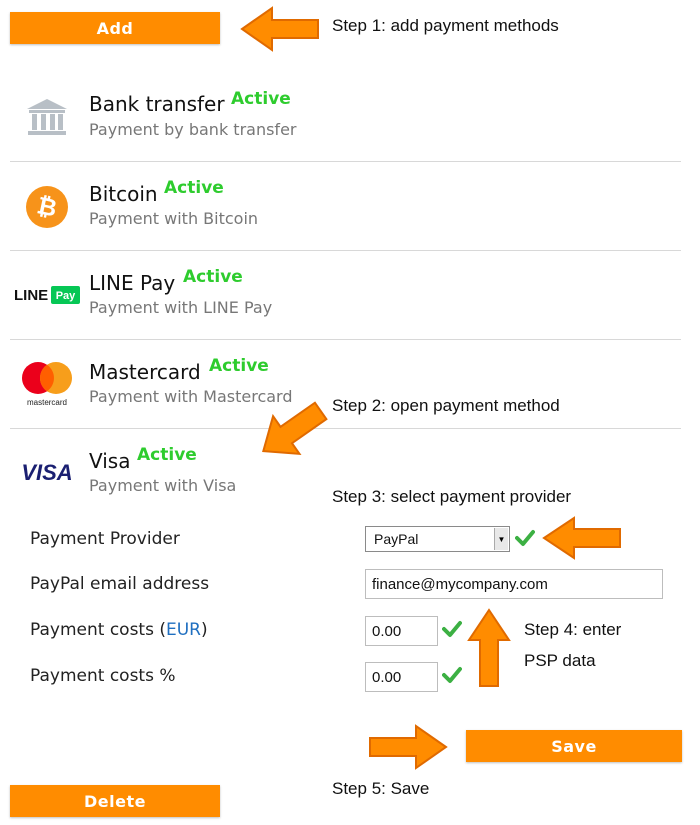 Image resolution: width=700 pixels, height=825 pixels. What do you see at coordinates (501, 539) in the screenshot?
I see `chevron-down-icon: ▼` at bounding box center [501, 539].